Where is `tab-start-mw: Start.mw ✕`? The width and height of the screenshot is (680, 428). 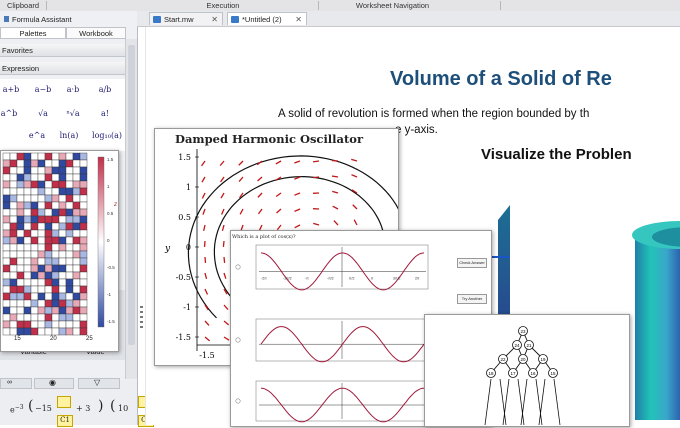 tab-start-mw: Start.mw ✕ is located at coordinates (186, 18).